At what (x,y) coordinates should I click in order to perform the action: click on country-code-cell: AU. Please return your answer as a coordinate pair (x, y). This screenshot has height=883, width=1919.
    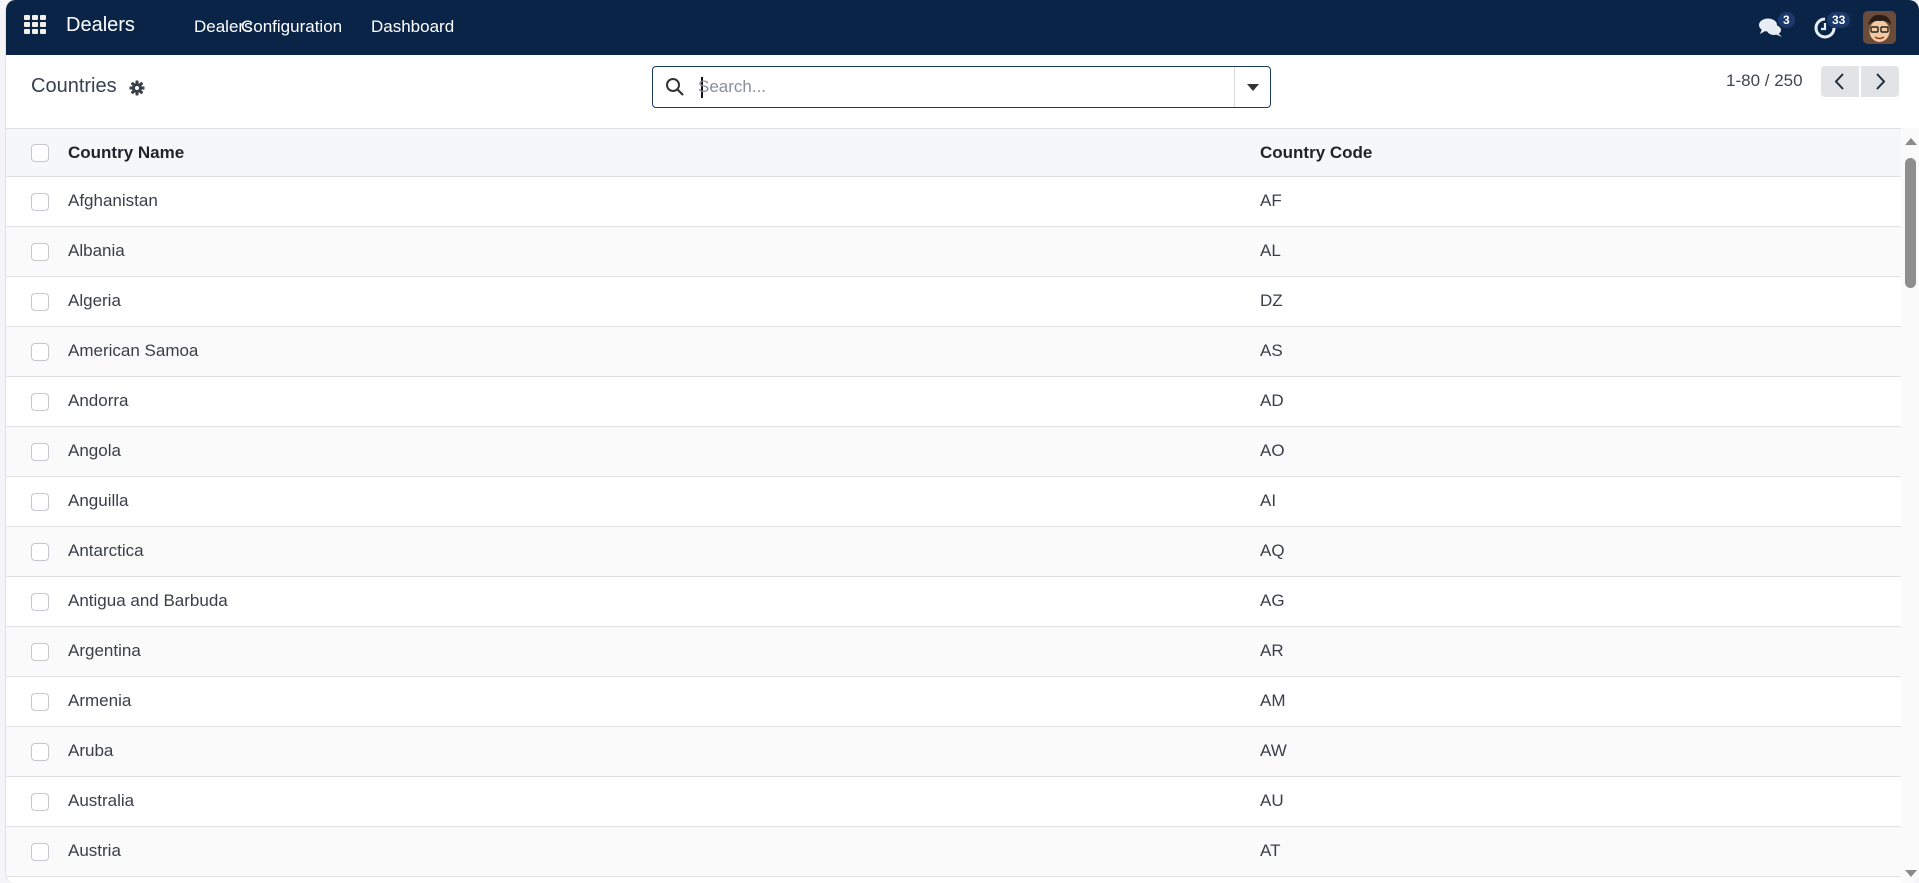
    Looking at the image, I should click on (1272, 800).